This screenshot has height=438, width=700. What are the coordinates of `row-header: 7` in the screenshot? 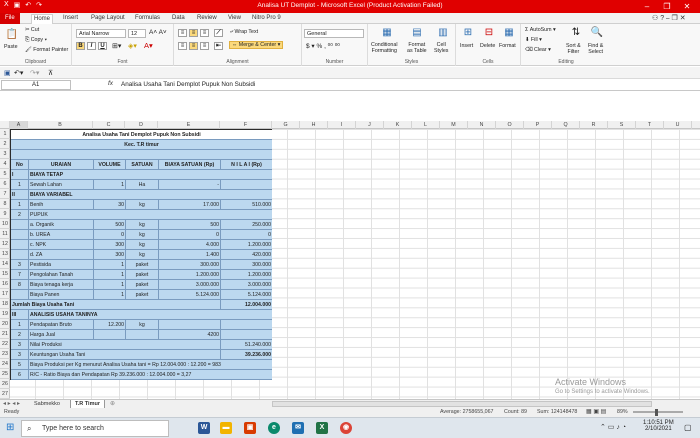 It's located at (5, 194).